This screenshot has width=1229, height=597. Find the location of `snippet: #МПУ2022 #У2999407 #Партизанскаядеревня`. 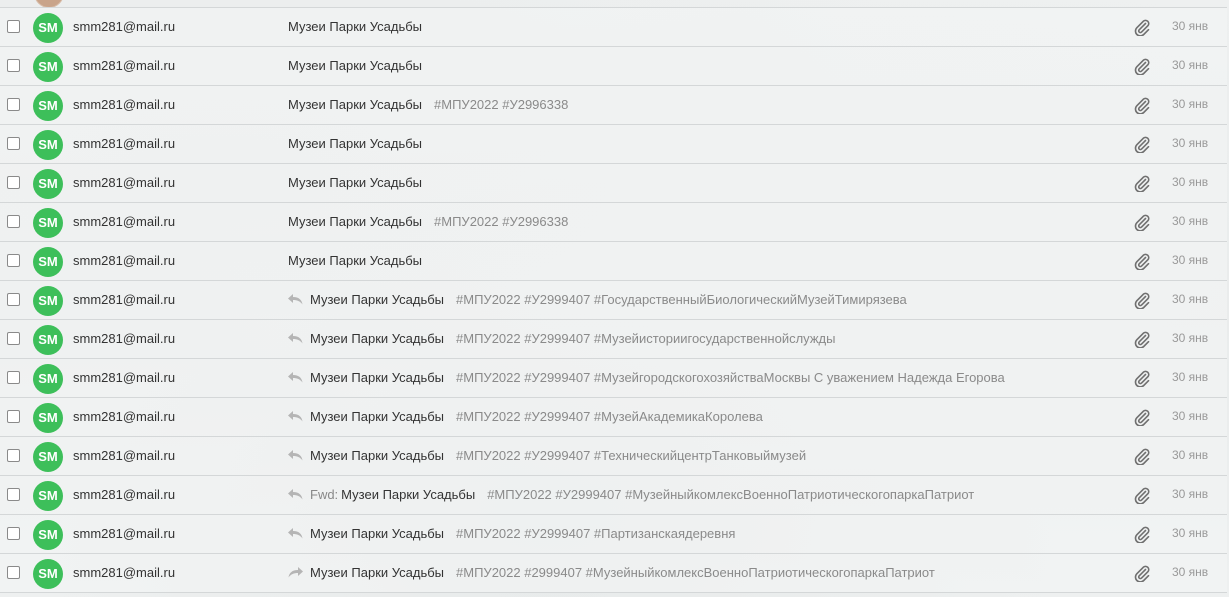

snippet: #МПУ2022 #У2999407 #Партизанскаядеревня is located at coordinates (596, 533).